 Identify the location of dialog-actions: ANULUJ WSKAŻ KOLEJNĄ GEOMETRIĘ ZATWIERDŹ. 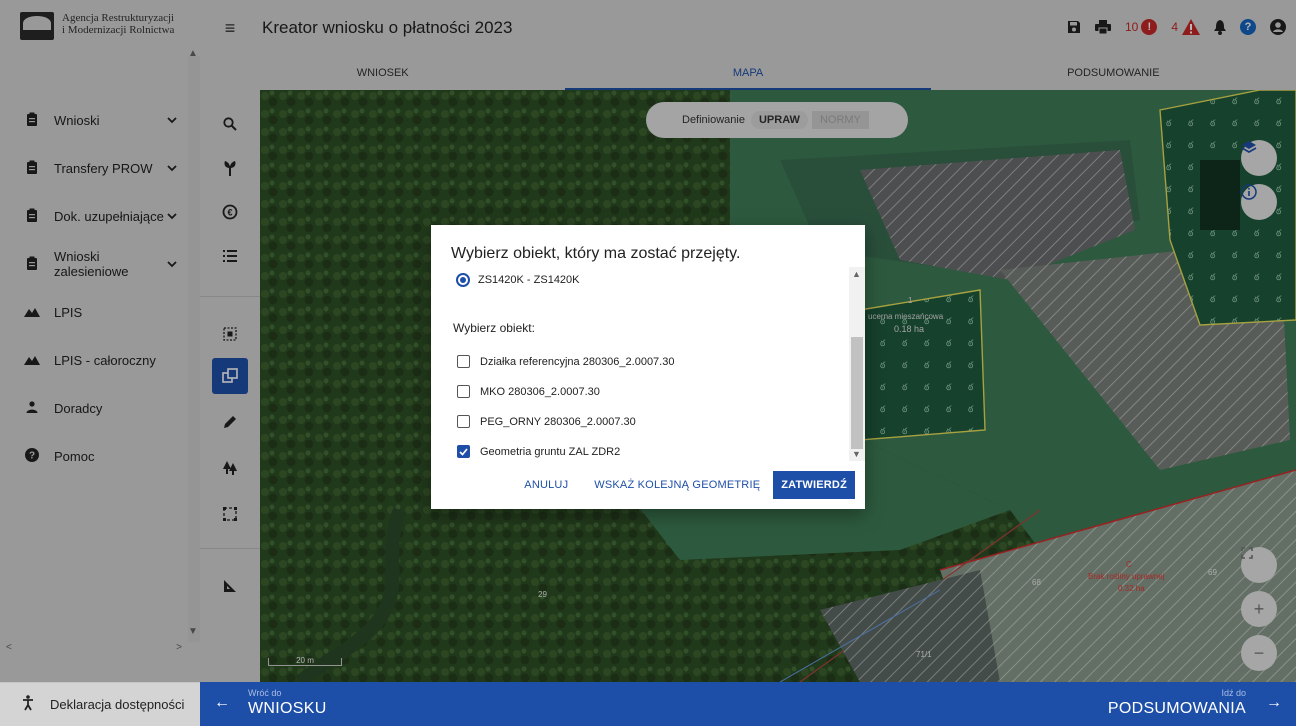
(683, 485).